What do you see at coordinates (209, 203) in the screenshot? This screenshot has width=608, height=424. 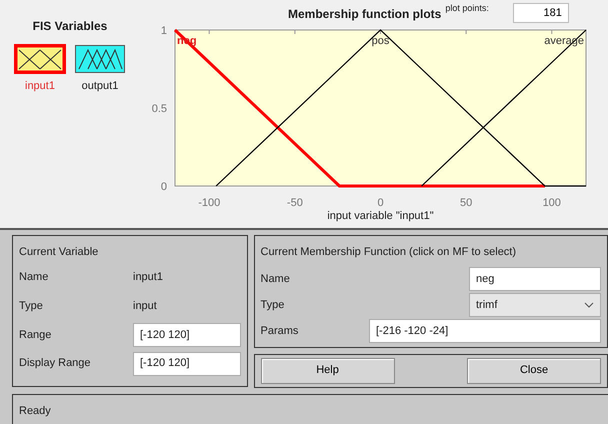 I see `x-tick-label: -100` at bounding box center [209, 203].